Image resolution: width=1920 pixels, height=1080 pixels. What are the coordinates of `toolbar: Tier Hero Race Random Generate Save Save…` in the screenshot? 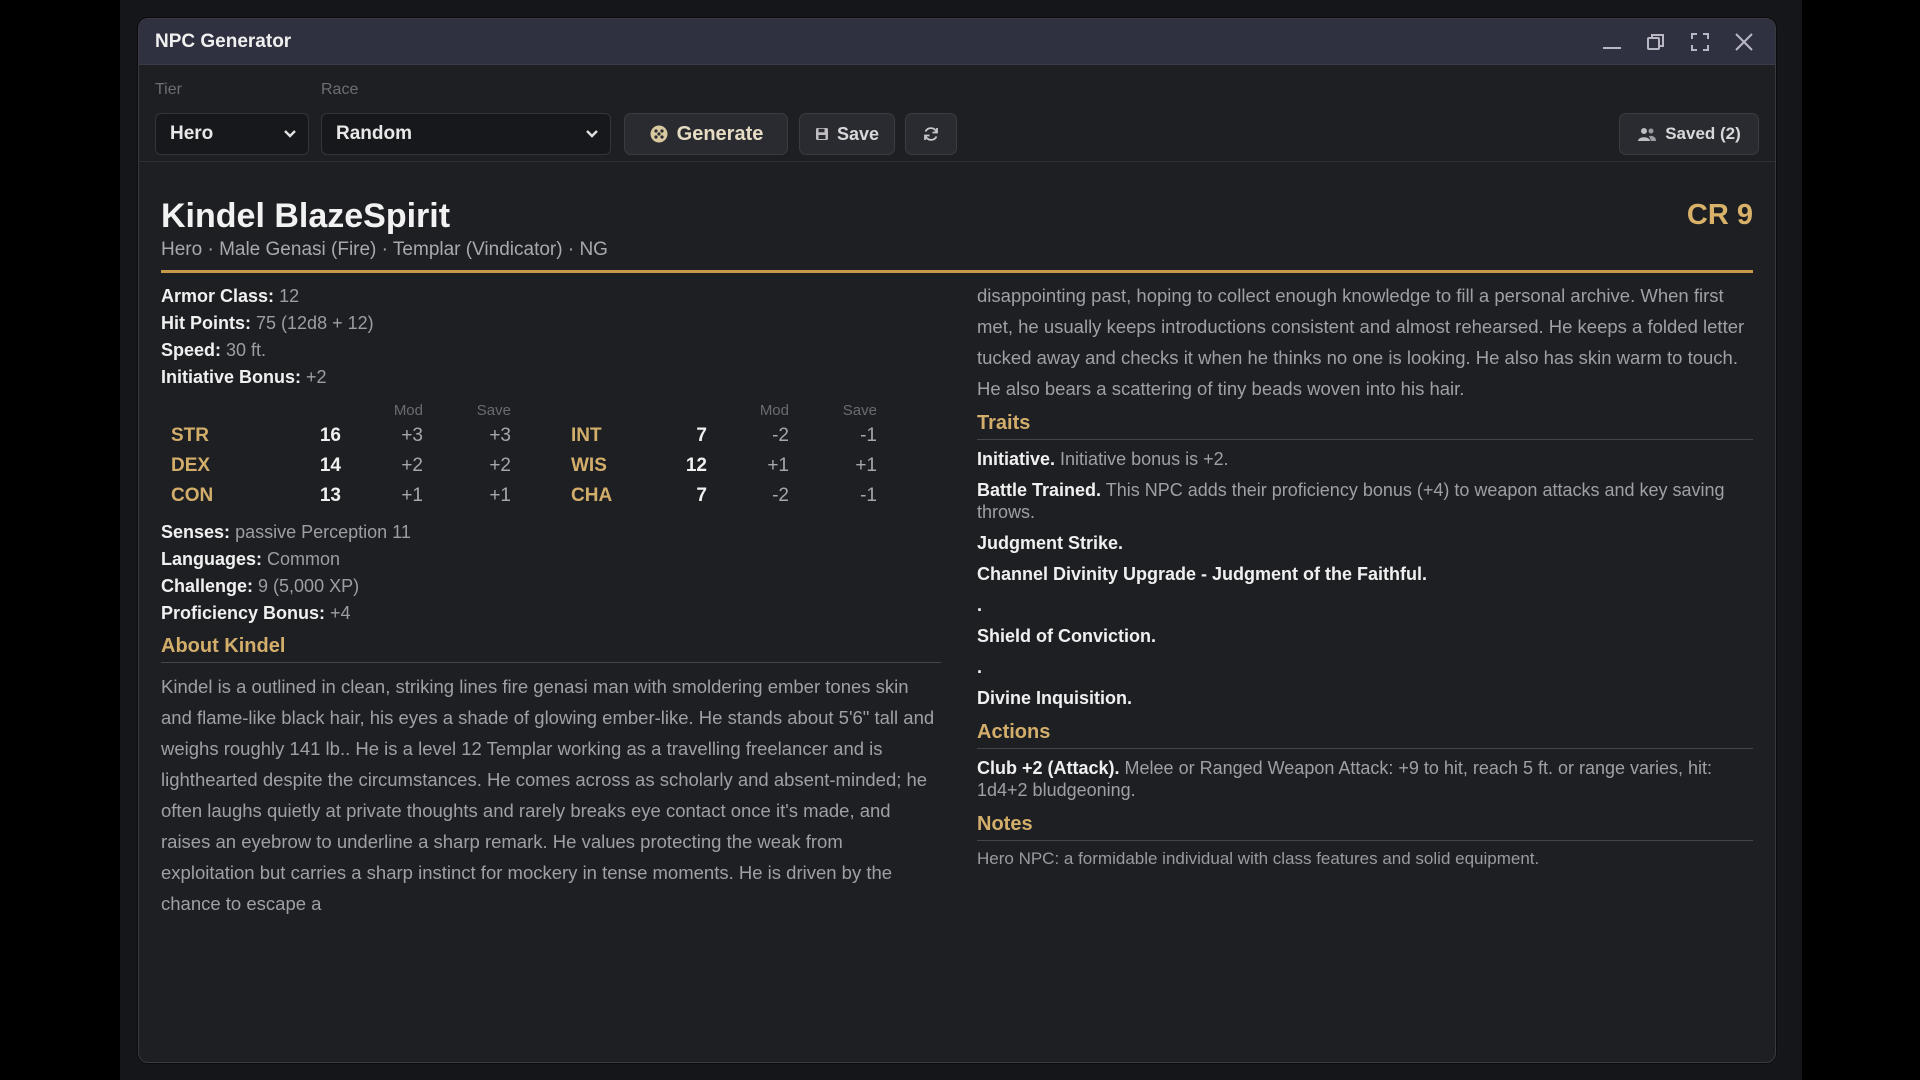 It's located at (957, 113).